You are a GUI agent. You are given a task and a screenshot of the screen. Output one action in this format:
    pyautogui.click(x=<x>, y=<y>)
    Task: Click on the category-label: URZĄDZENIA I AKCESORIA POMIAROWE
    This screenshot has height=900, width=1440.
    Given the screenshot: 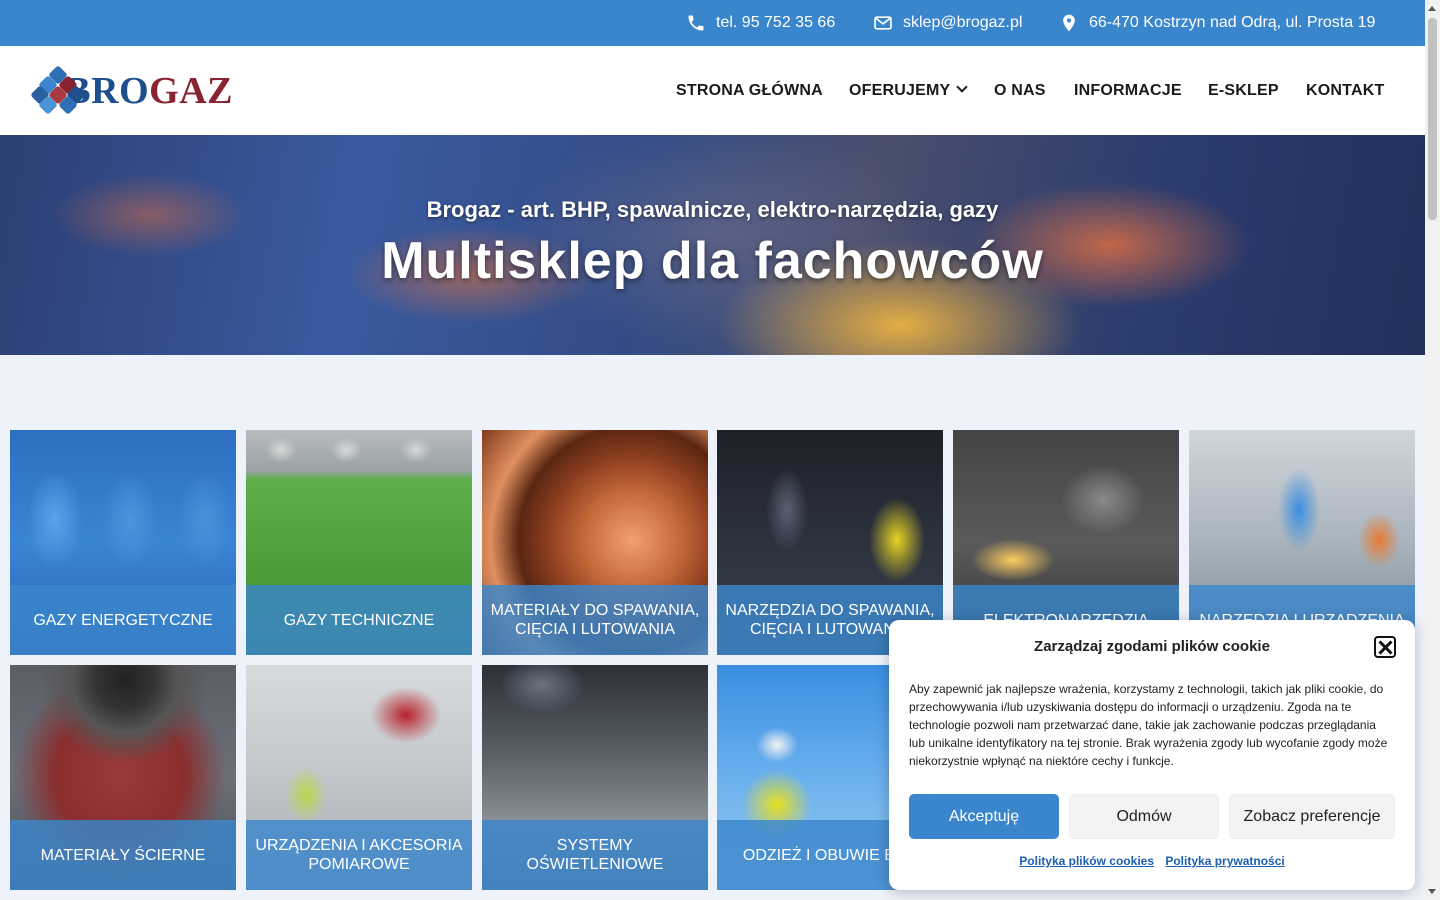 What is the action you would take?
    pyautogui.click(x=359, y=855)
    